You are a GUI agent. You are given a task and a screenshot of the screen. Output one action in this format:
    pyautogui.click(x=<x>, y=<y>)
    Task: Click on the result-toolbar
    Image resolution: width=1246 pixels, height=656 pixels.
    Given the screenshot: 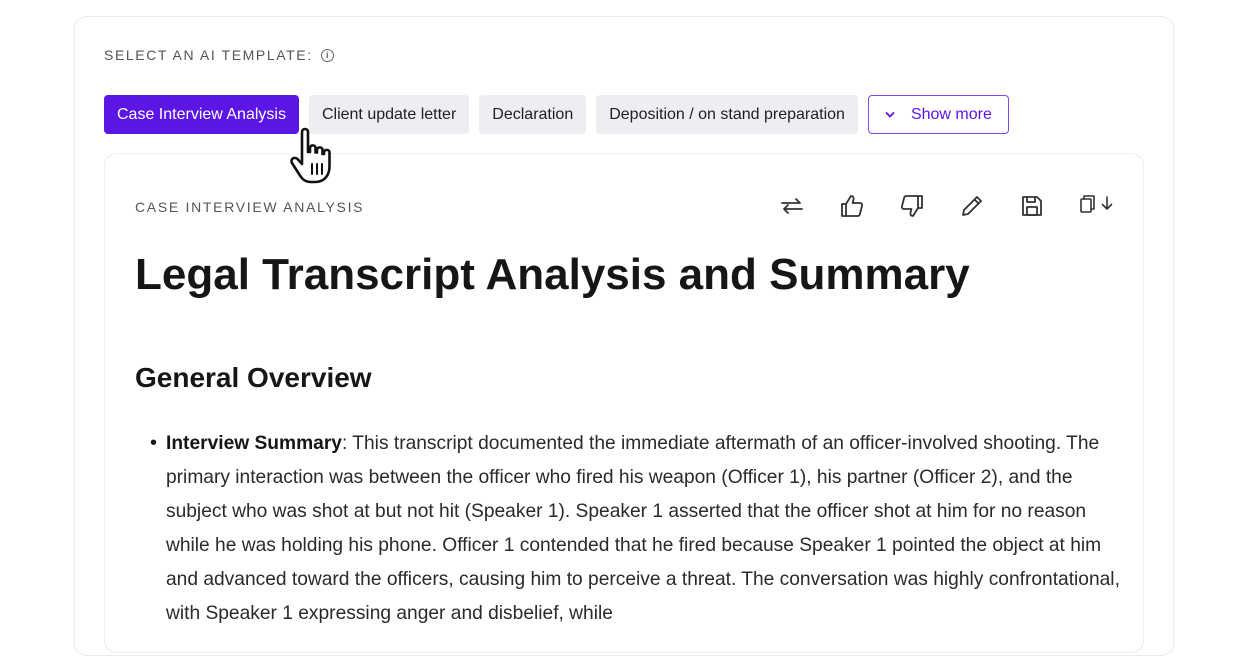 What is the action you would take?
    pyautogui.click(x=946, y=206)
    